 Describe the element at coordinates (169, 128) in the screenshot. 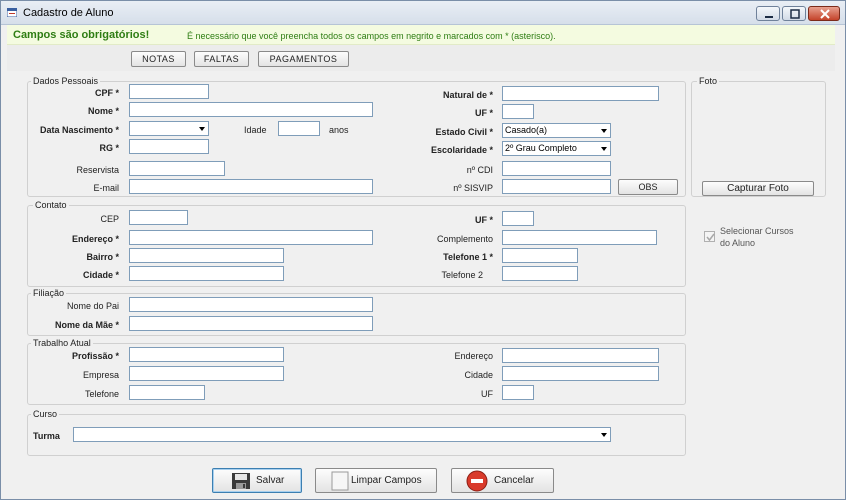

I see `data-nascimento-picker` at that location.